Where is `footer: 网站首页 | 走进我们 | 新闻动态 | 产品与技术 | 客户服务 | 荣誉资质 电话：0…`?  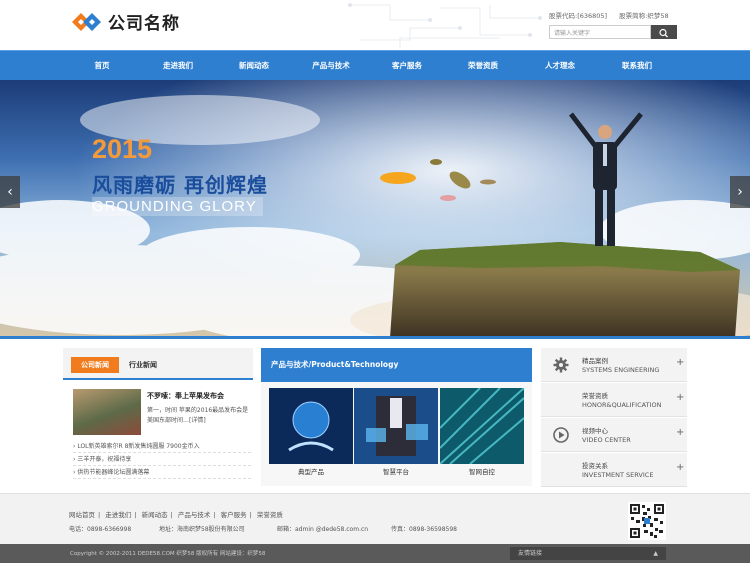 footer: 网站首页 | 走进我们 | 新闻动态 | 产品与技术 | 客户服务 | 荣誉资质 电话：0… is located at coordinates (375, 518).